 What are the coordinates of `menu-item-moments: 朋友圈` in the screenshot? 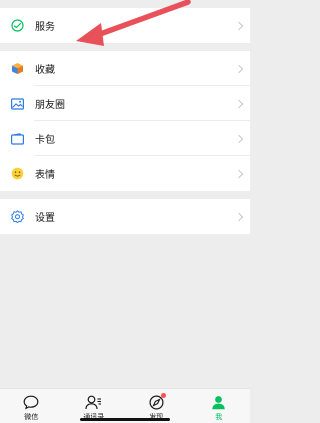 It's located at (125, 103).